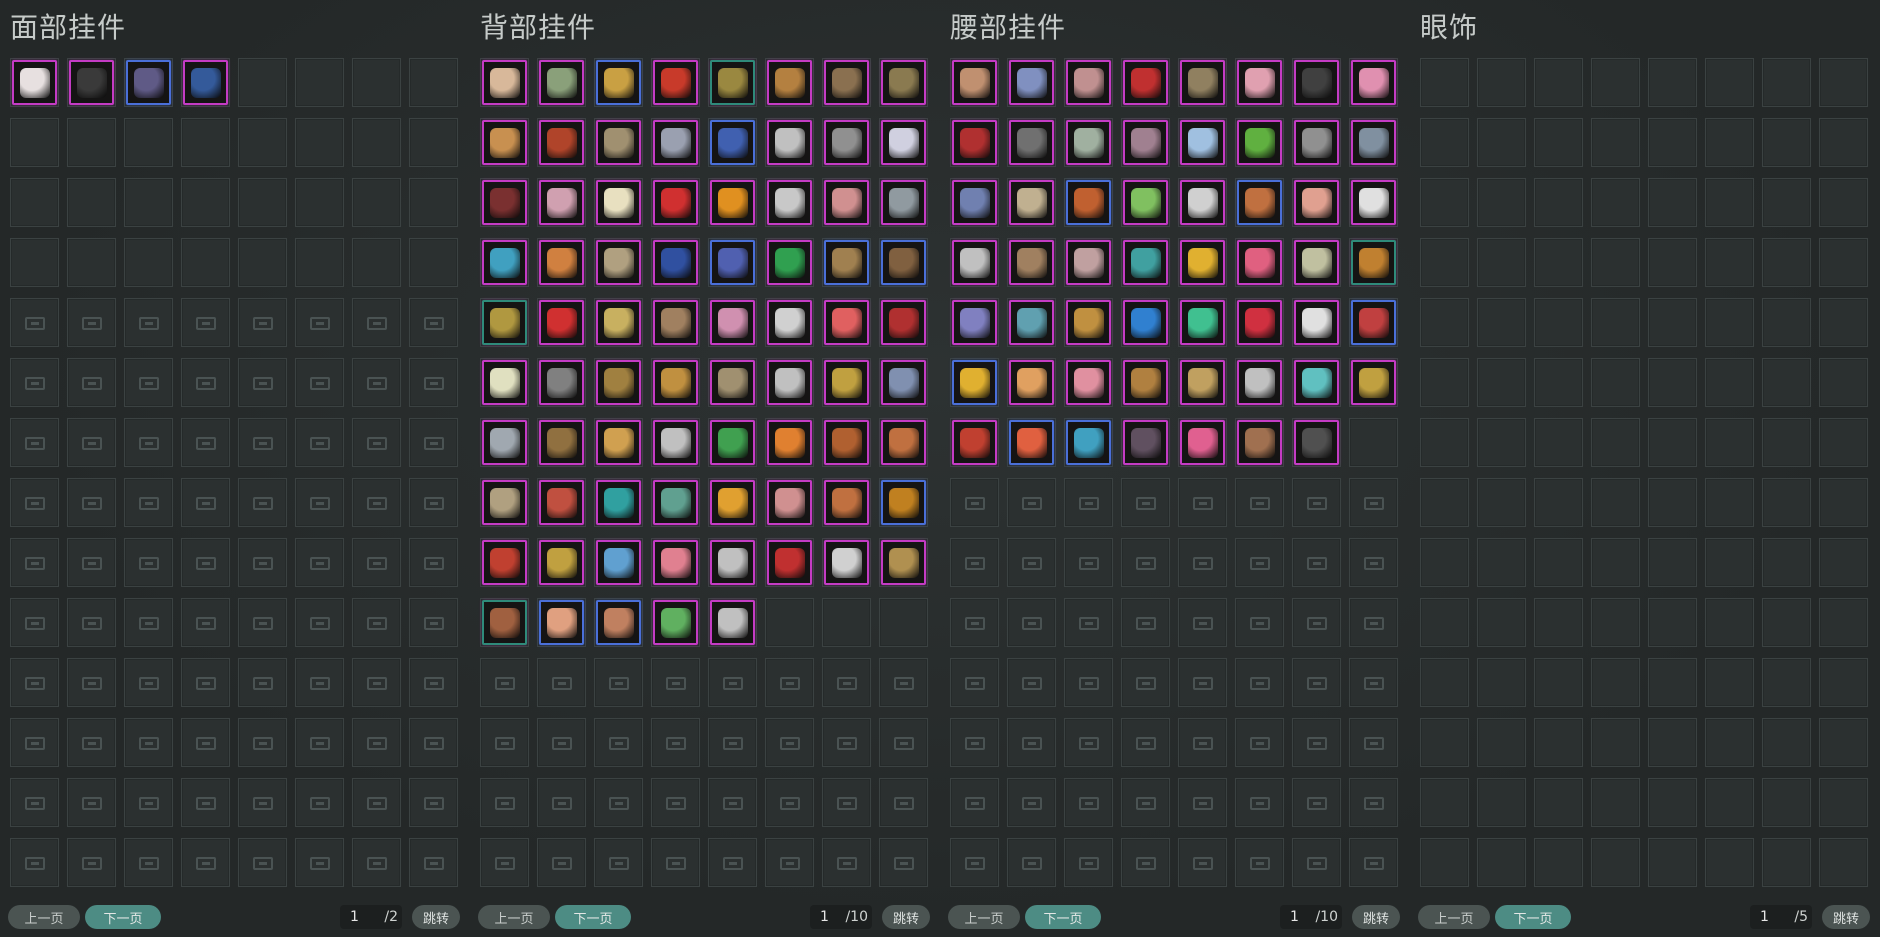 The image size is (1880, 937). I want to click on barrel-icon, so click(903, 262).